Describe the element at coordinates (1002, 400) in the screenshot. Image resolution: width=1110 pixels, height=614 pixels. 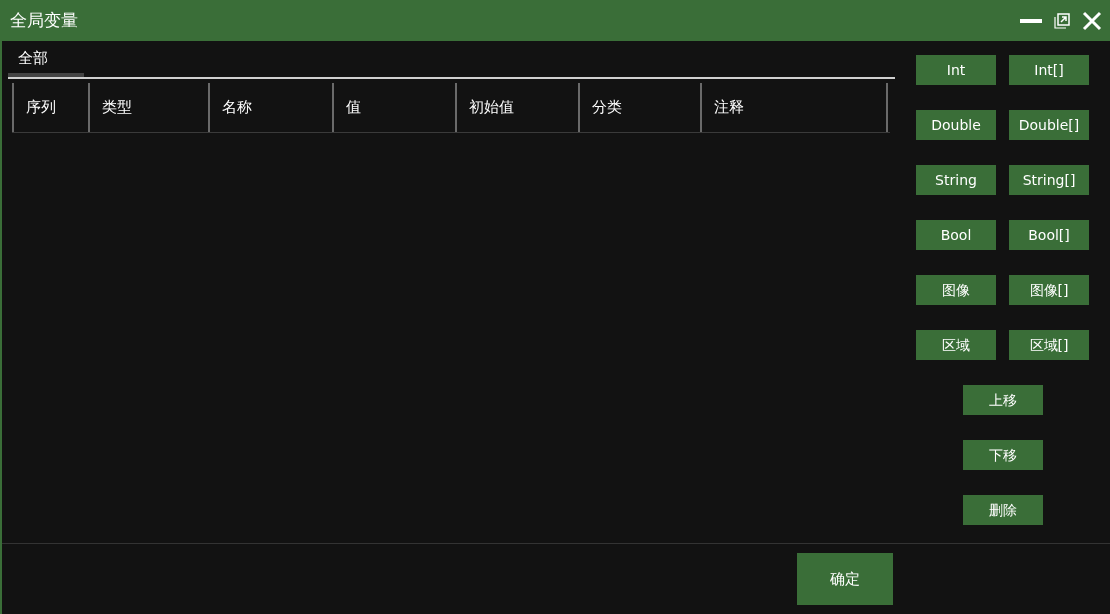
I see `action-button: 上移` at that location.